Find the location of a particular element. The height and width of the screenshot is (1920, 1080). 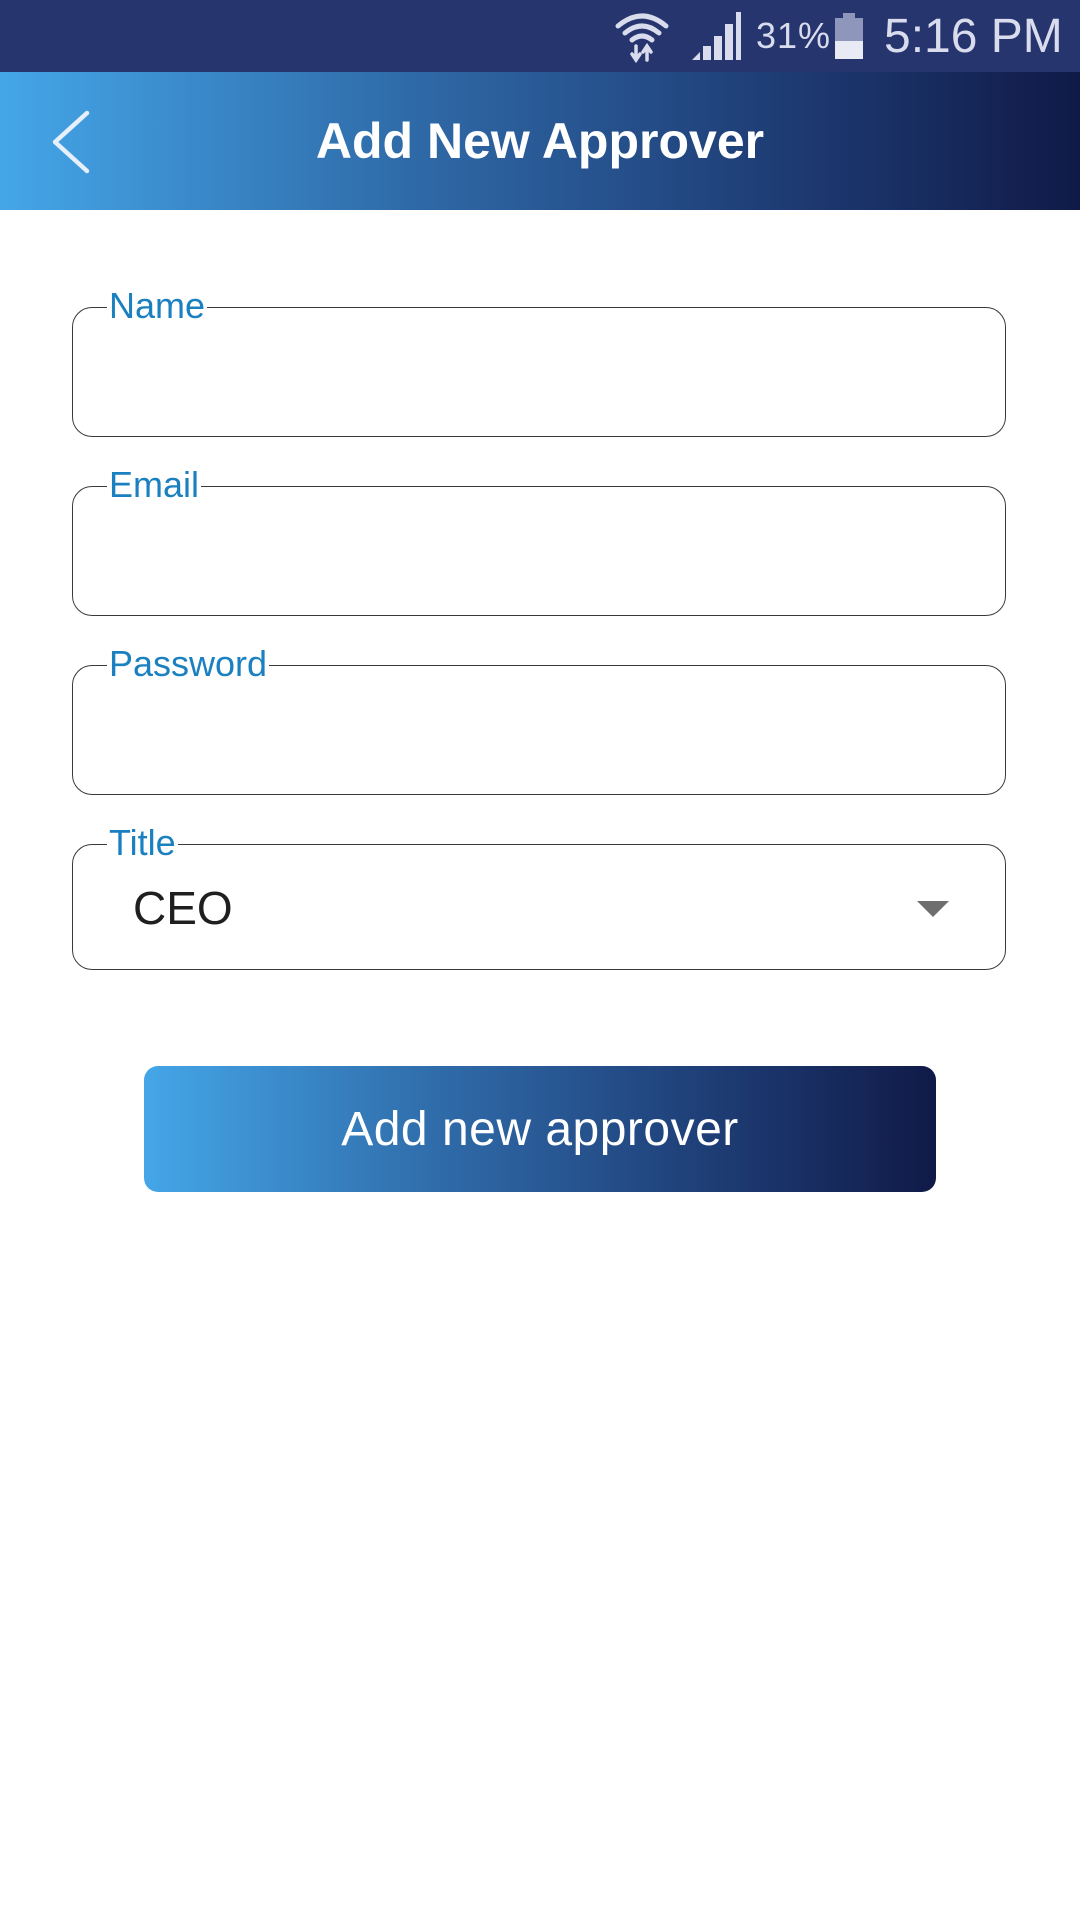

back-button is located at coordinates (70, 142).